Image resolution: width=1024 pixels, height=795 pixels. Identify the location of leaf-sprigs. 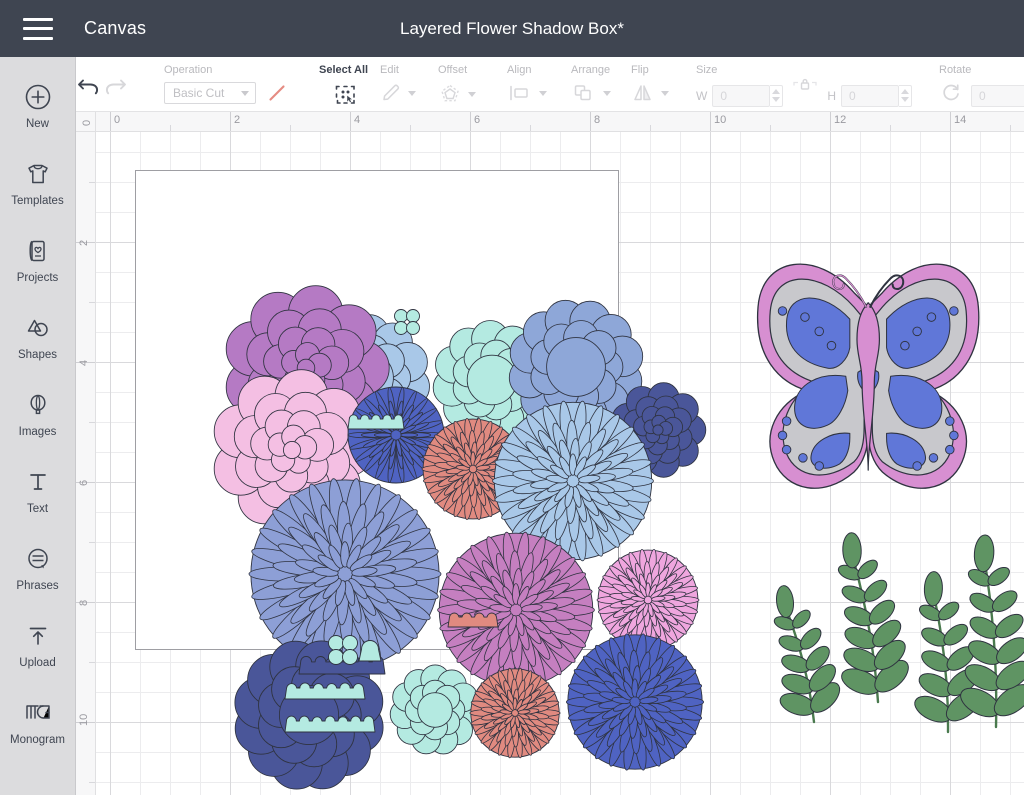
(898, 633).